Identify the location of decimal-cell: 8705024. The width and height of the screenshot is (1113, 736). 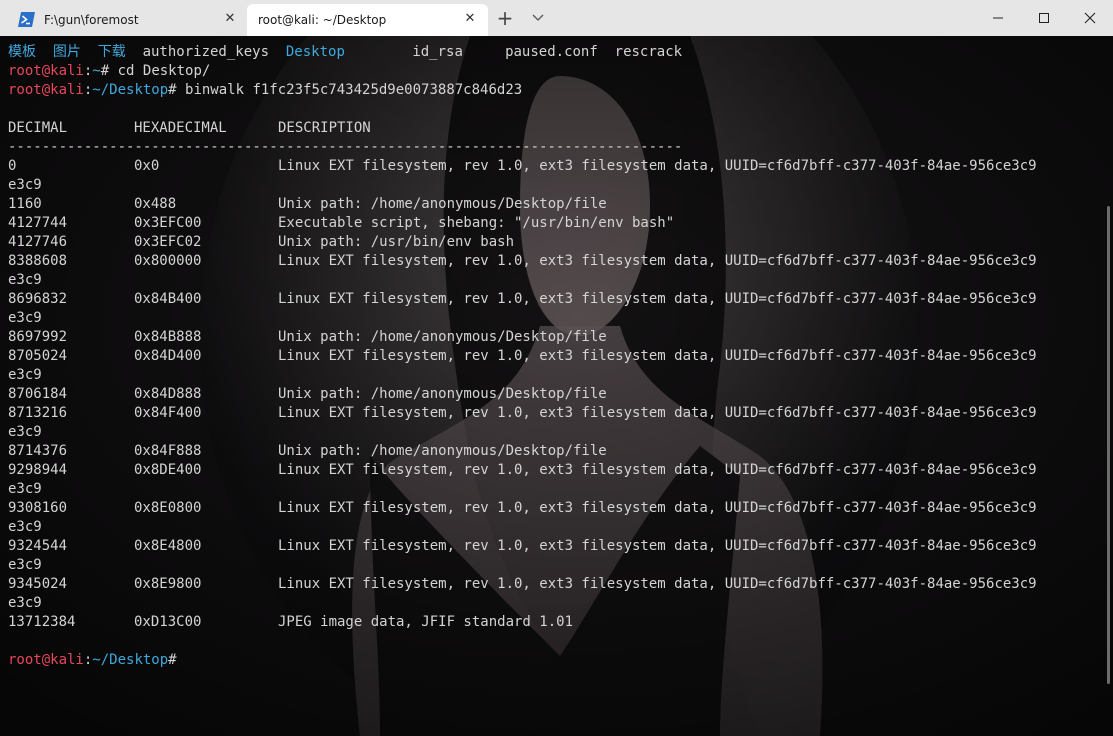
(38, 356).